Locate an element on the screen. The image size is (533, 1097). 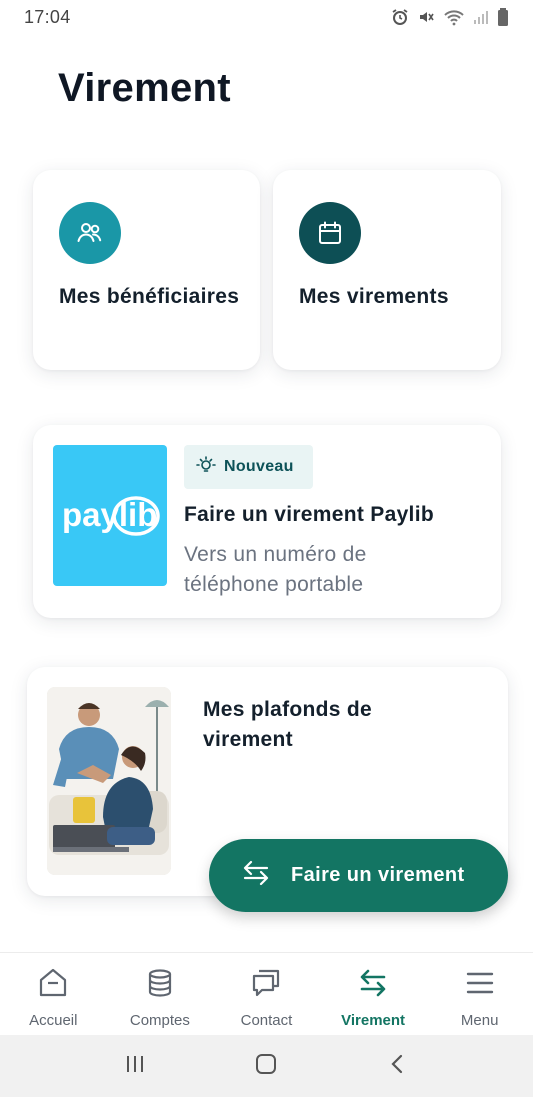
menu-icon is located at coordinates (480, 985).